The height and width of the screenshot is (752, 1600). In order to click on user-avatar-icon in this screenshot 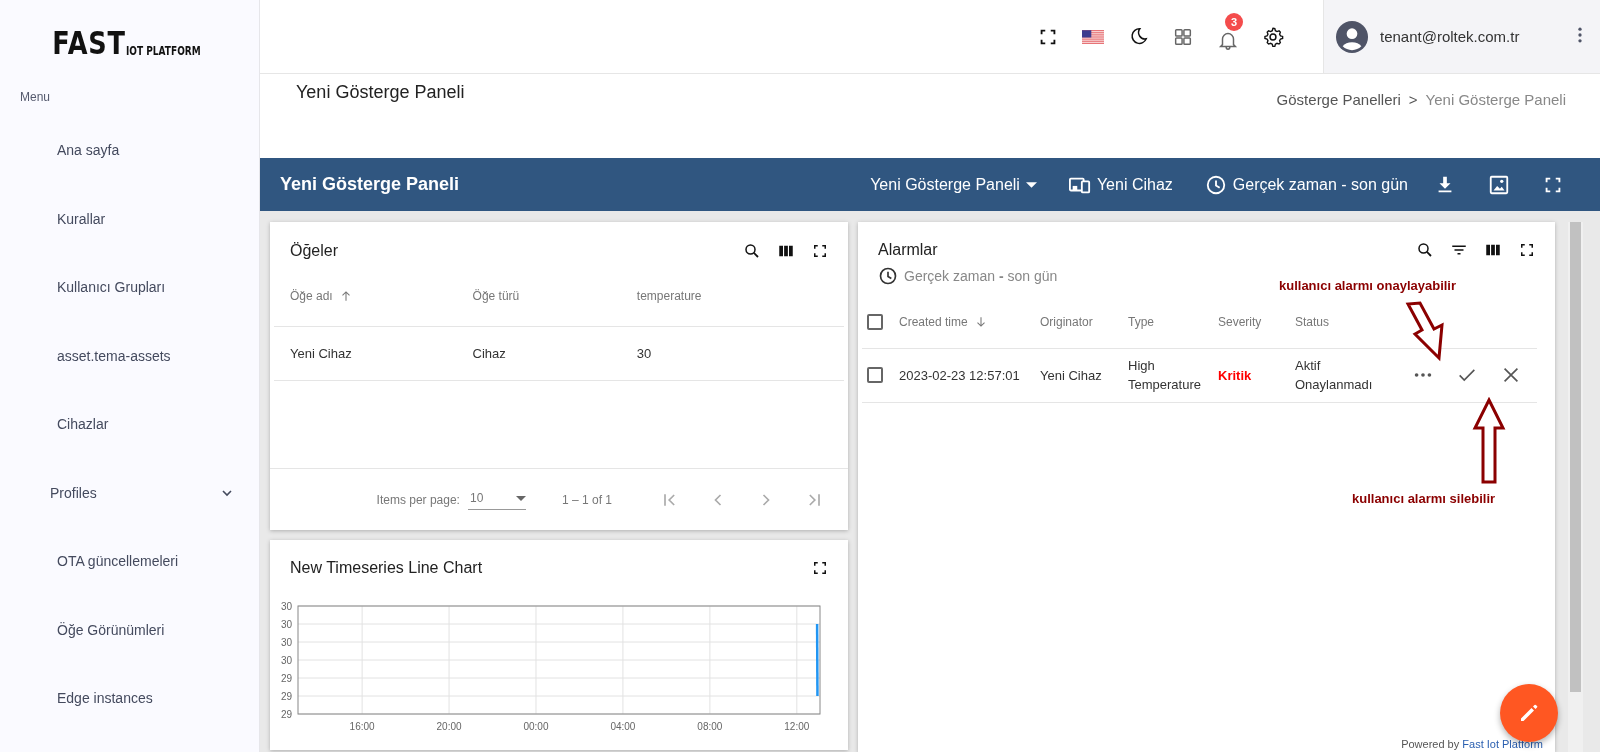, I will do `click(1352, 36)`.